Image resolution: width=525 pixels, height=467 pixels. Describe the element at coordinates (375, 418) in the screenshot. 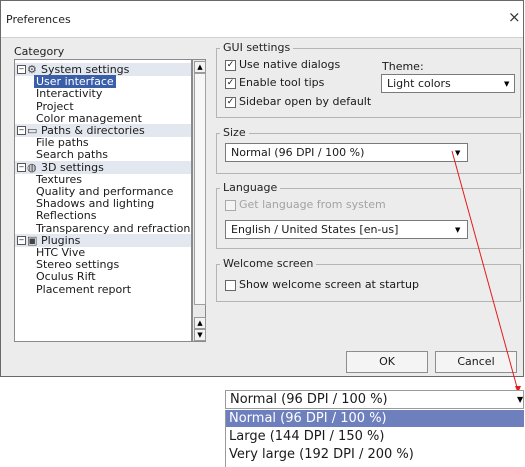

I see `size-option-normal: Normal (96 DPI / 100 %)` at that location.